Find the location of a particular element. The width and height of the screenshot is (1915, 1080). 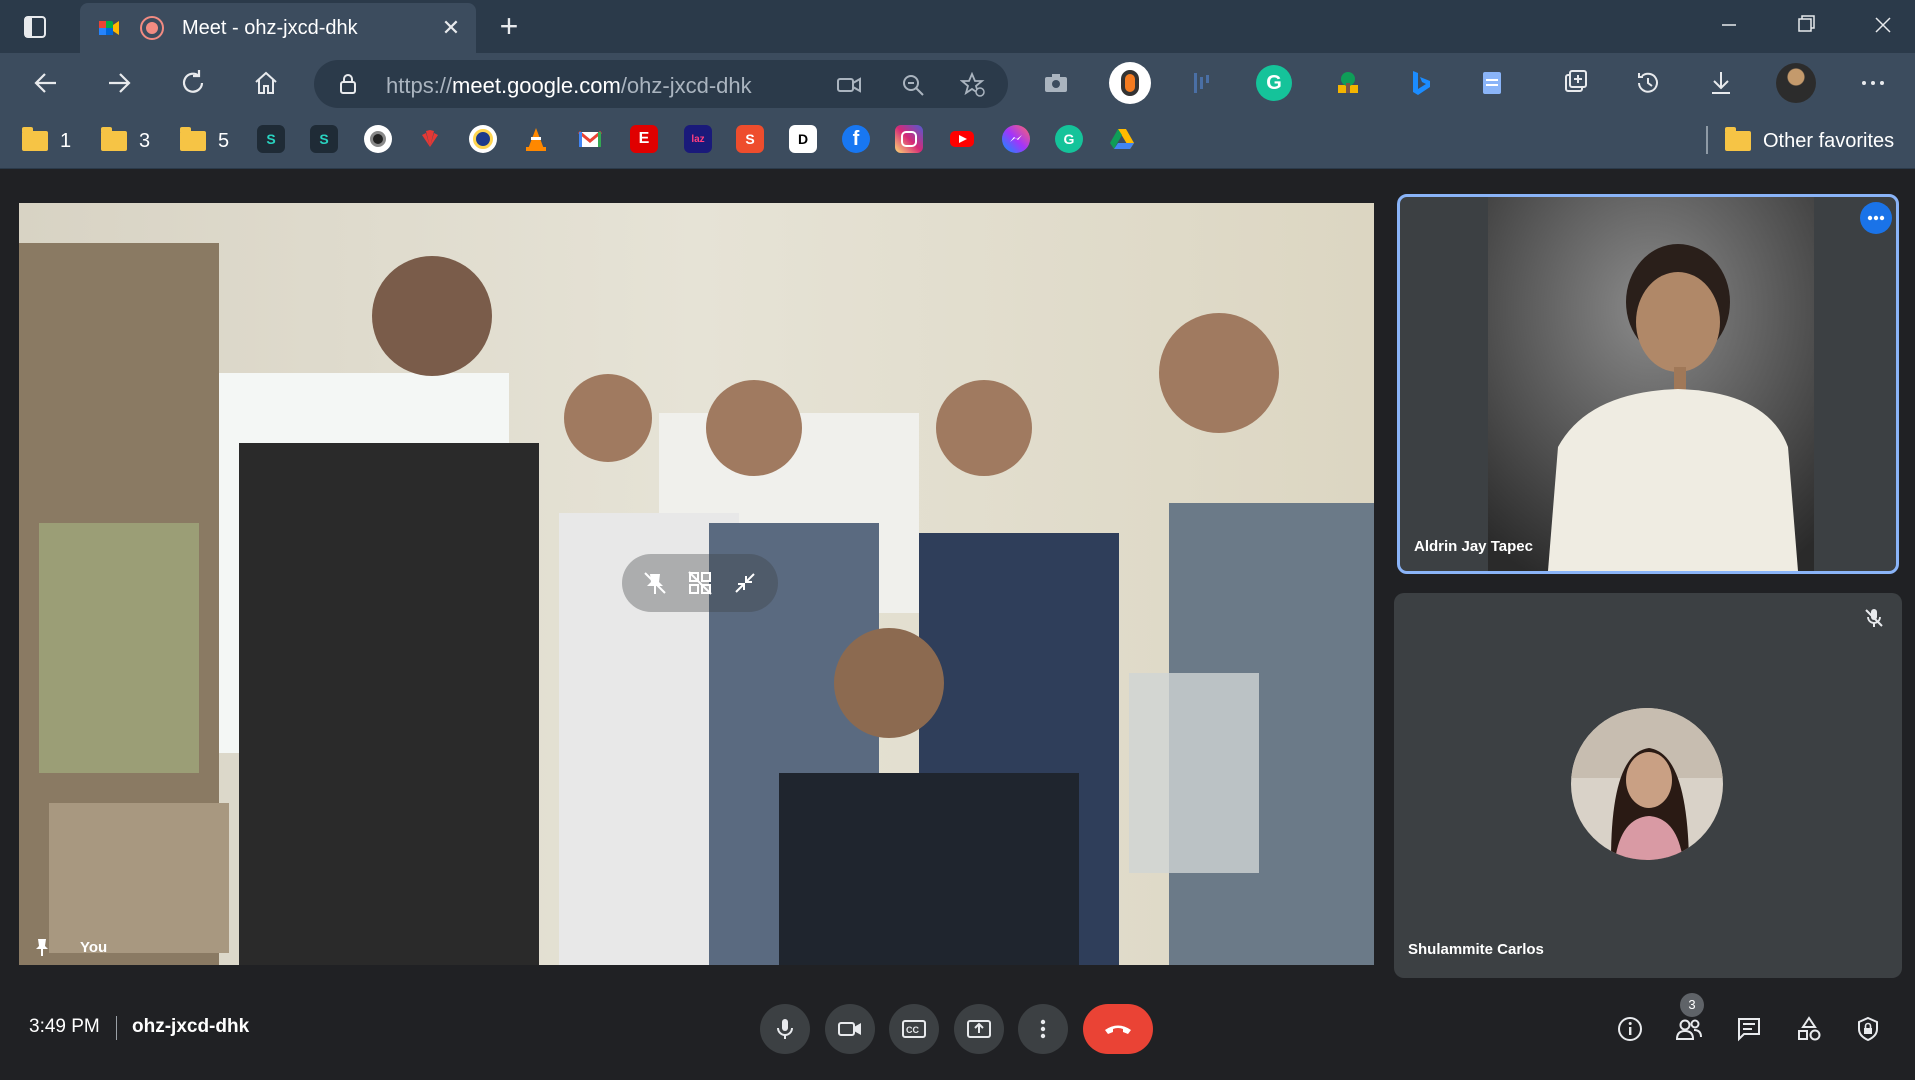

browser-tab-meet: Meet - ohz-jxcd-dhk ✕ is located at coordinates (278, 28).